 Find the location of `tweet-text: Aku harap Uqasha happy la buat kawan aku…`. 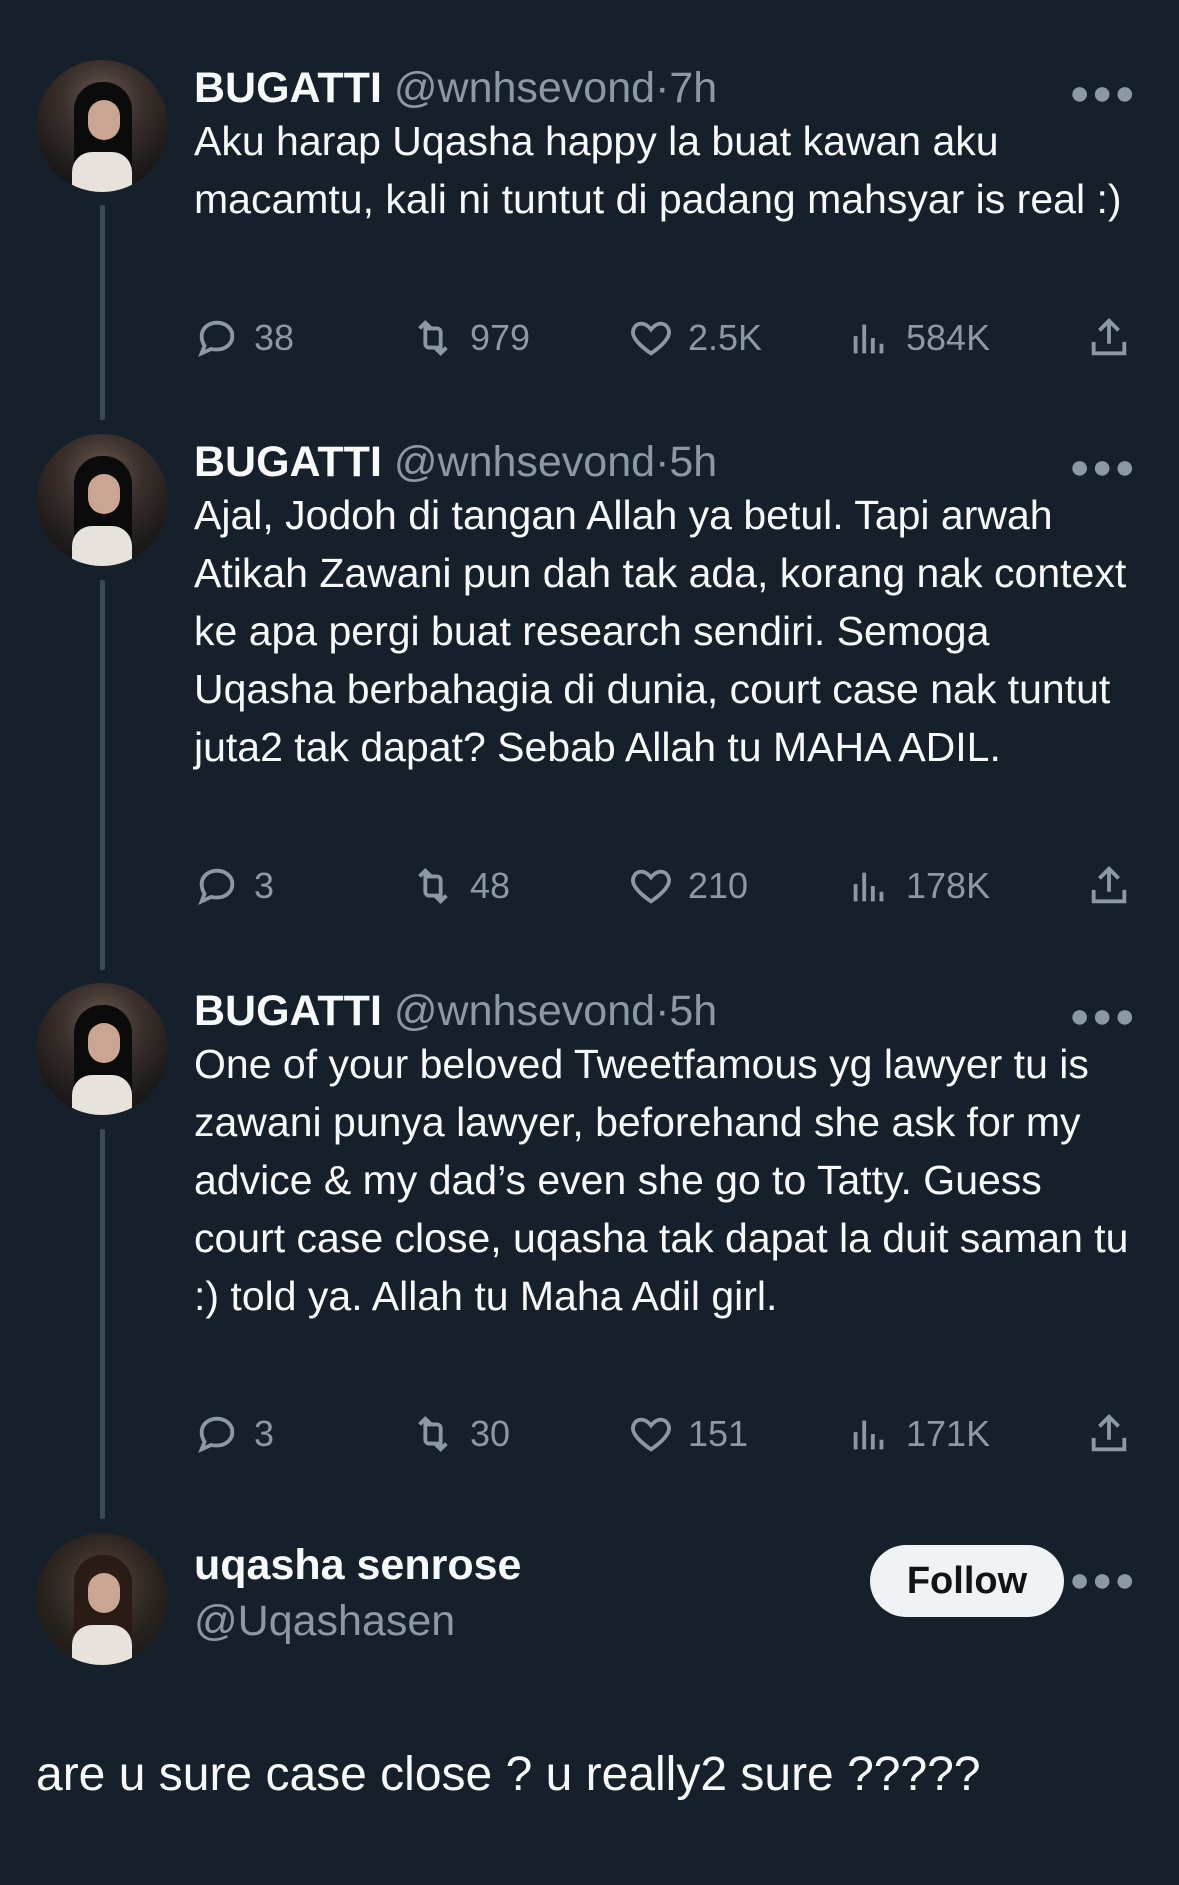

tweet-text: Aku harap Uqasha happy la buat kawan aku… is located at coordinates (658, 170).